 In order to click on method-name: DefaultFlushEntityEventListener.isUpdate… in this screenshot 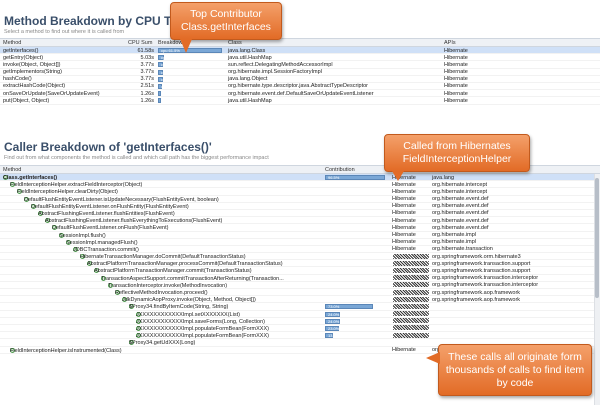, I will do `click(121, 199)`.